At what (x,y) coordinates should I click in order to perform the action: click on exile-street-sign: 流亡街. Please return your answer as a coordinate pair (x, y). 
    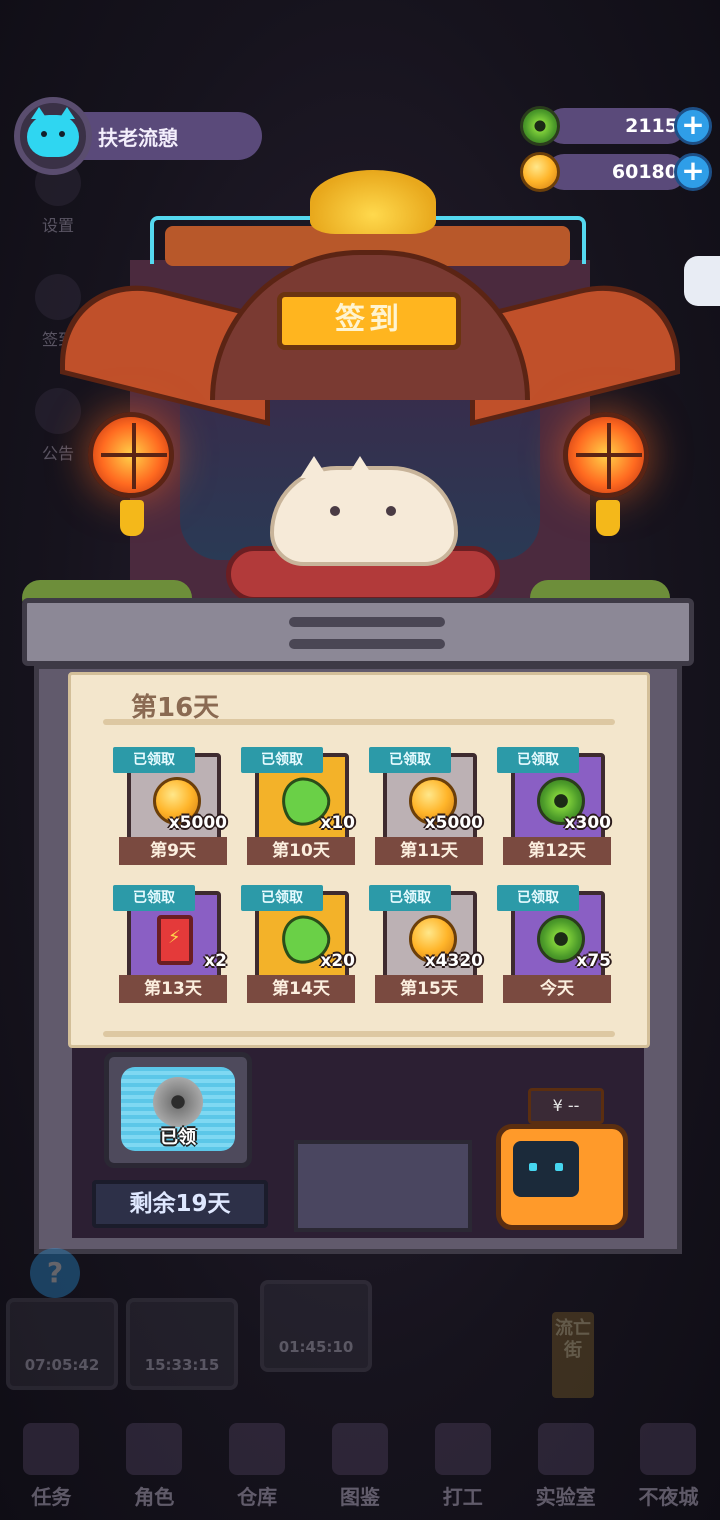
    Looking at the image, I should click on (573, 1355).